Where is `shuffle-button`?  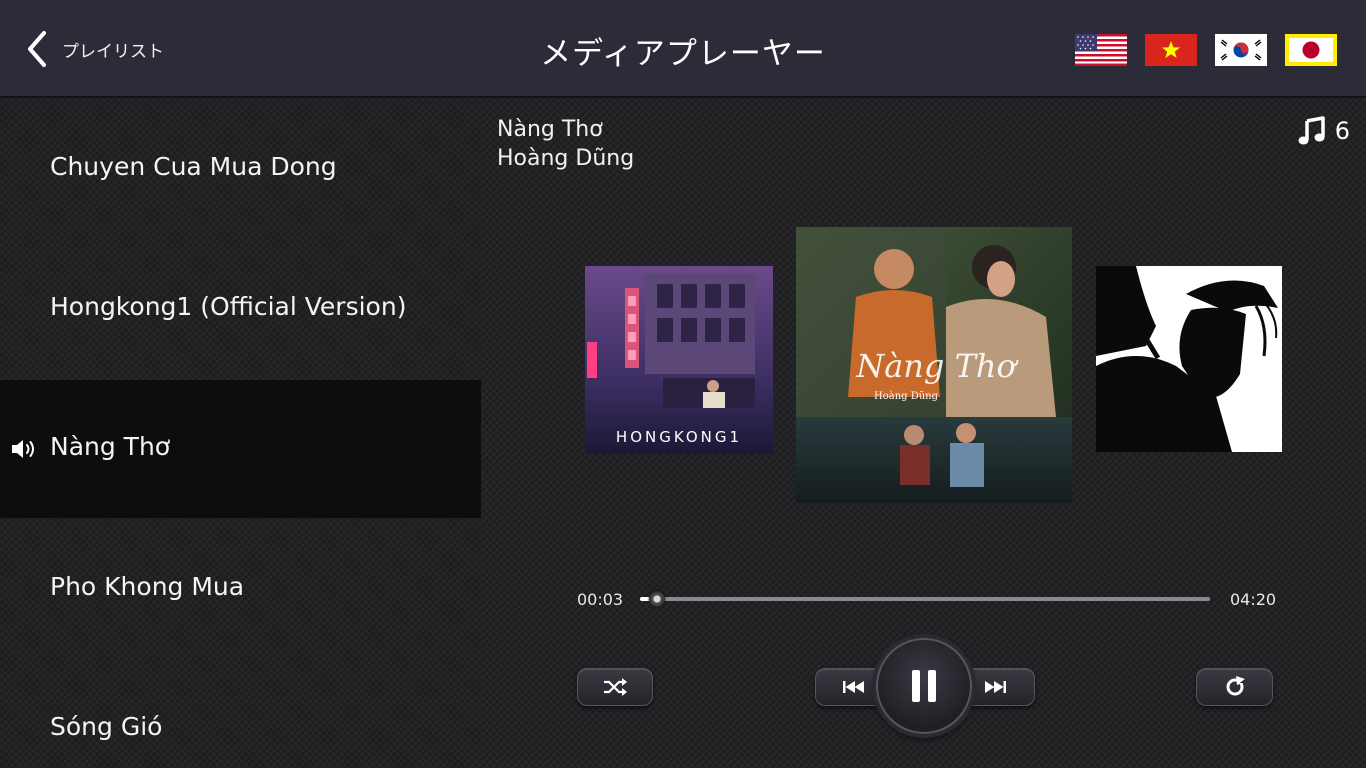 shuffle-button is located at coordinates (615, 687).